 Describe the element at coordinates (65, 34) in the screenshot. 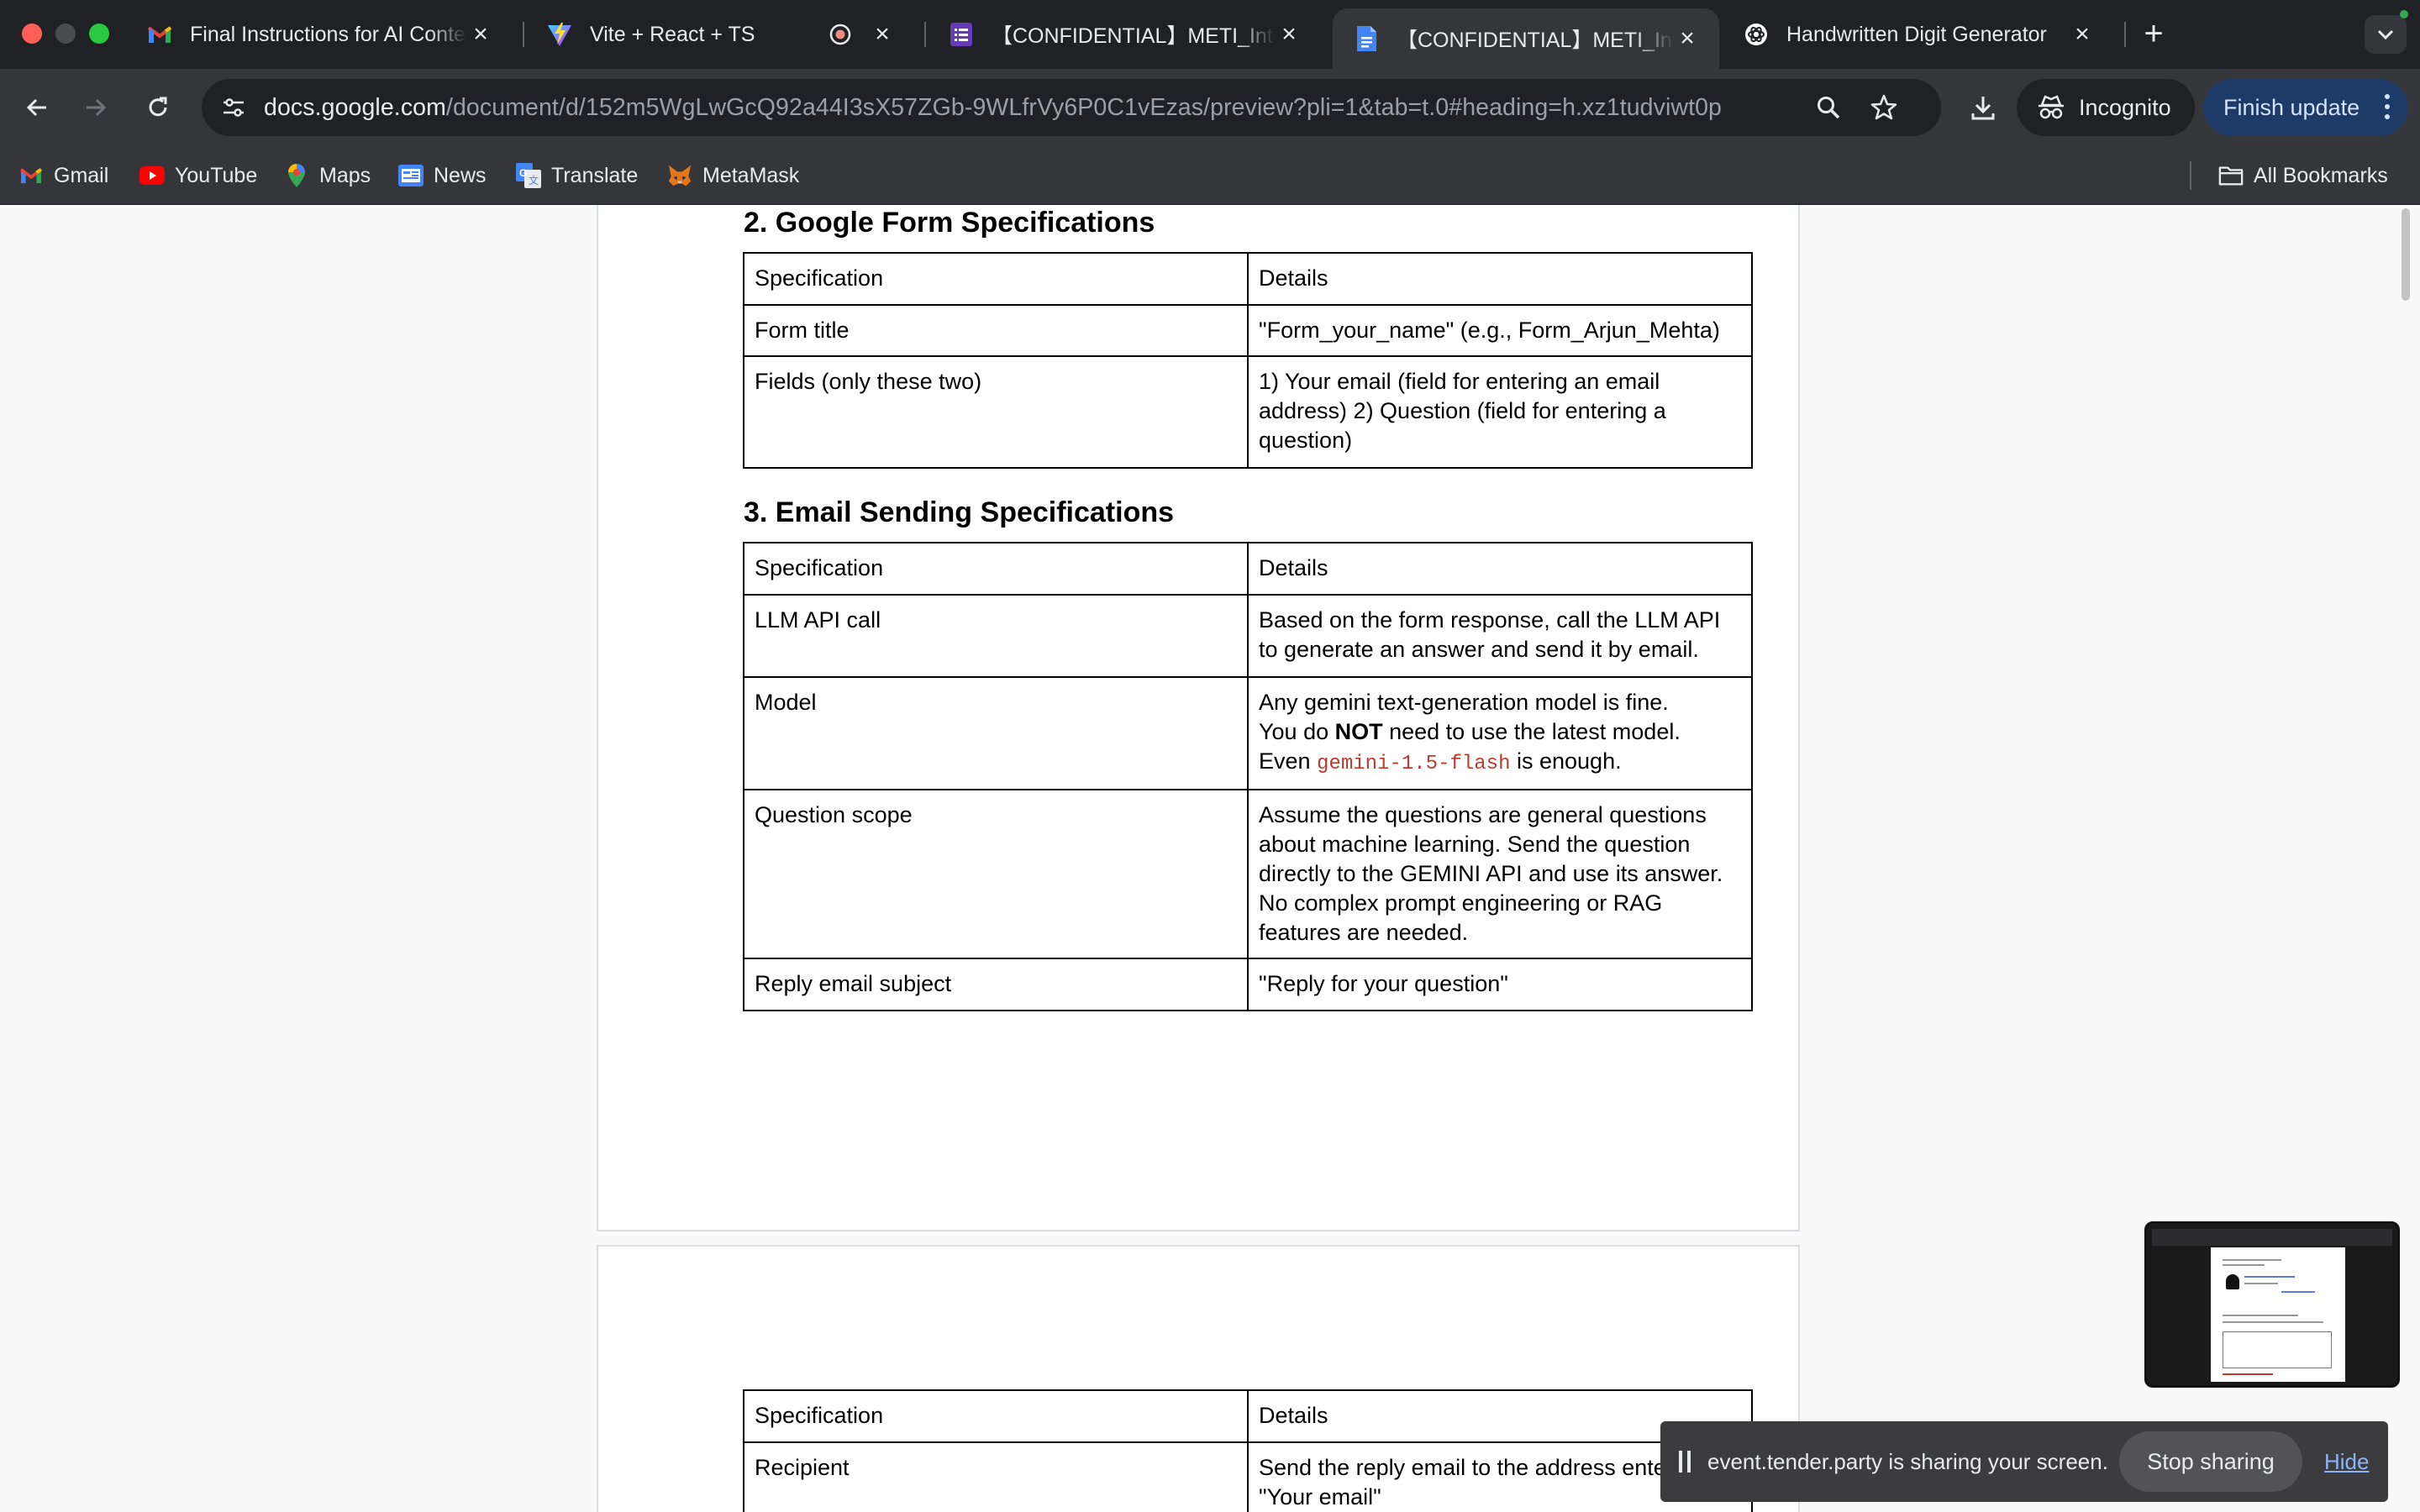

I see `window-minimize-button` at that location.